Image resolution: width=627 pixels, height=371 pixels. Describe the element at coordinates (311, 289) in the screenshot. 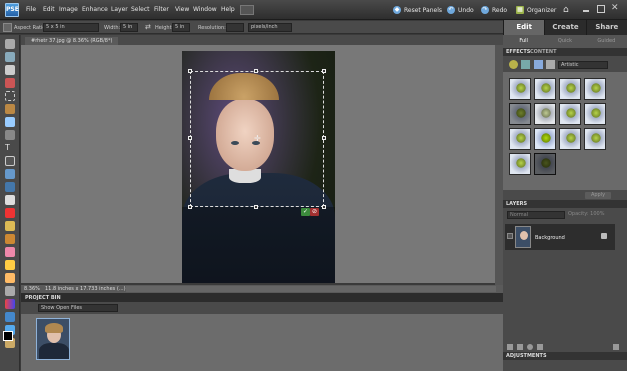

I see `horizontal-scrollbar` at that location.